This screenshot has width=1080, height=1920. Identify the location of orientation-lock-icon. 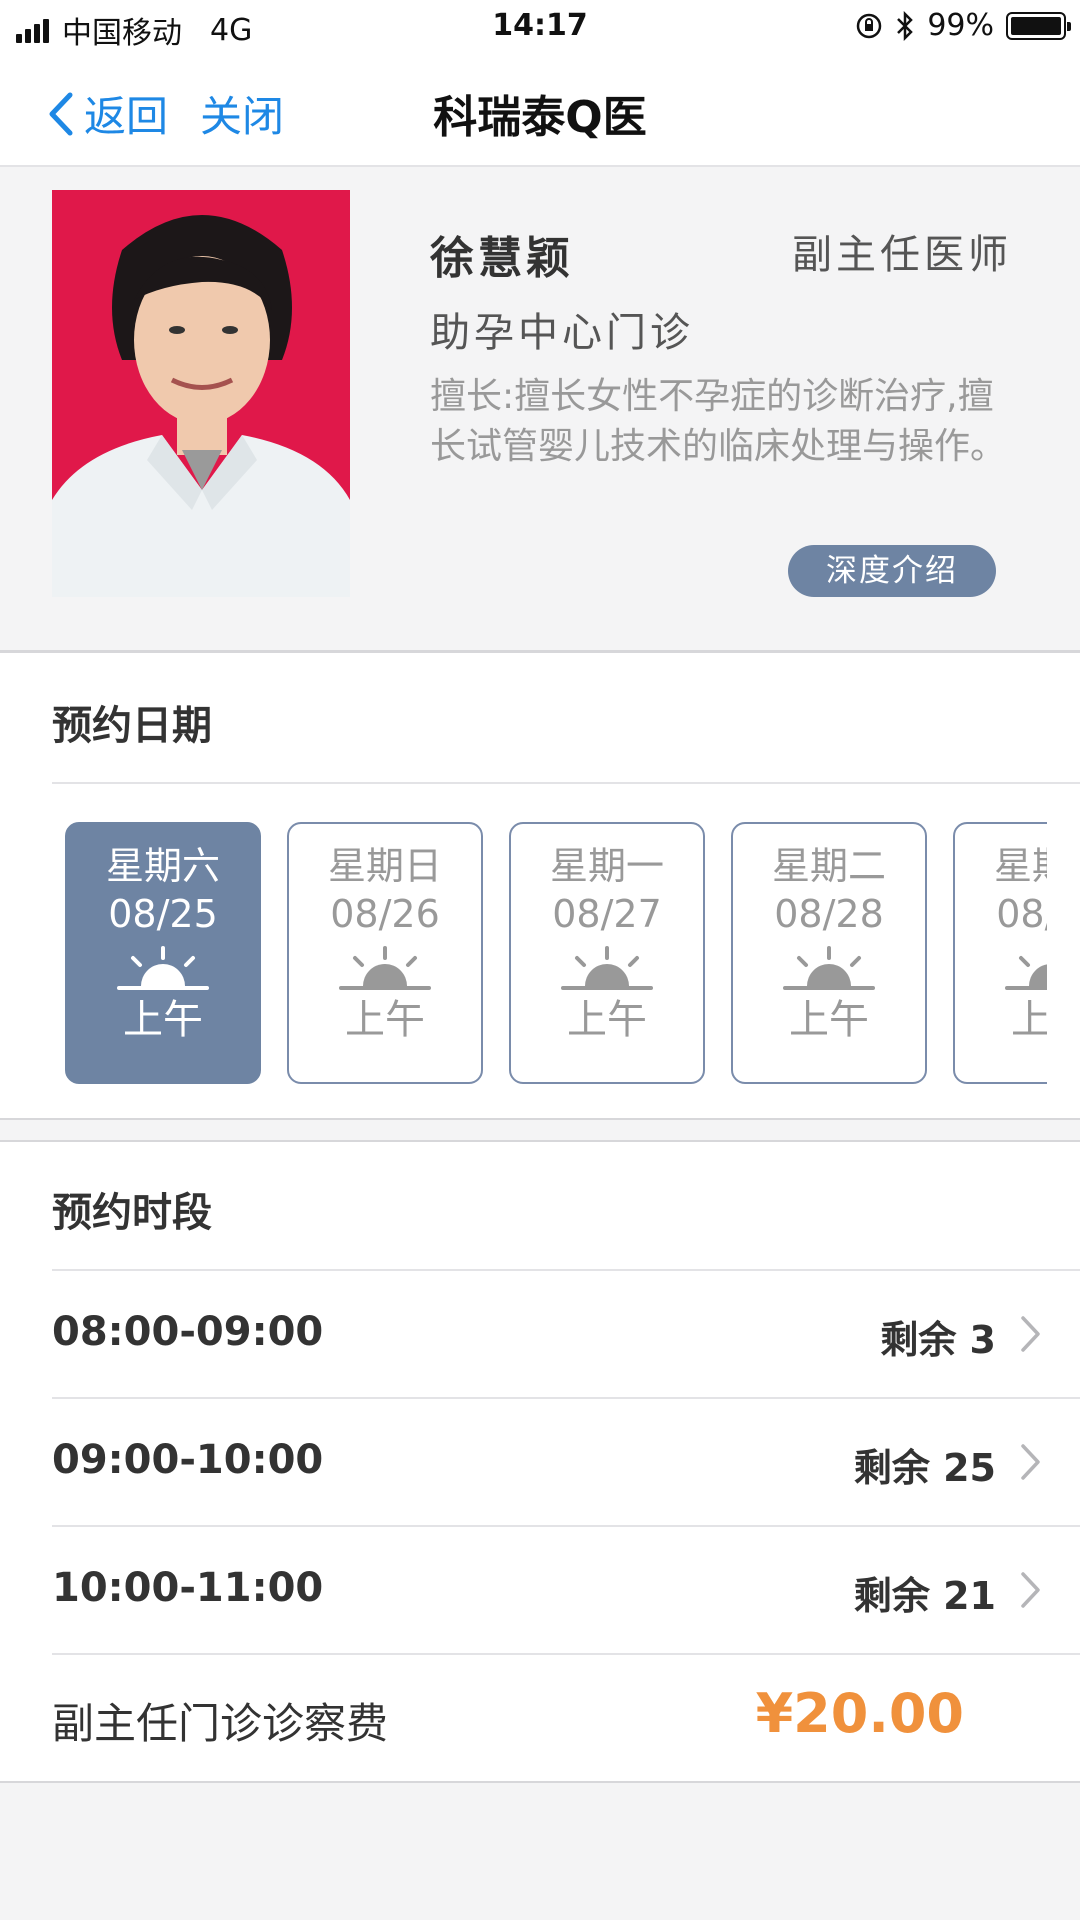
(869, 25).